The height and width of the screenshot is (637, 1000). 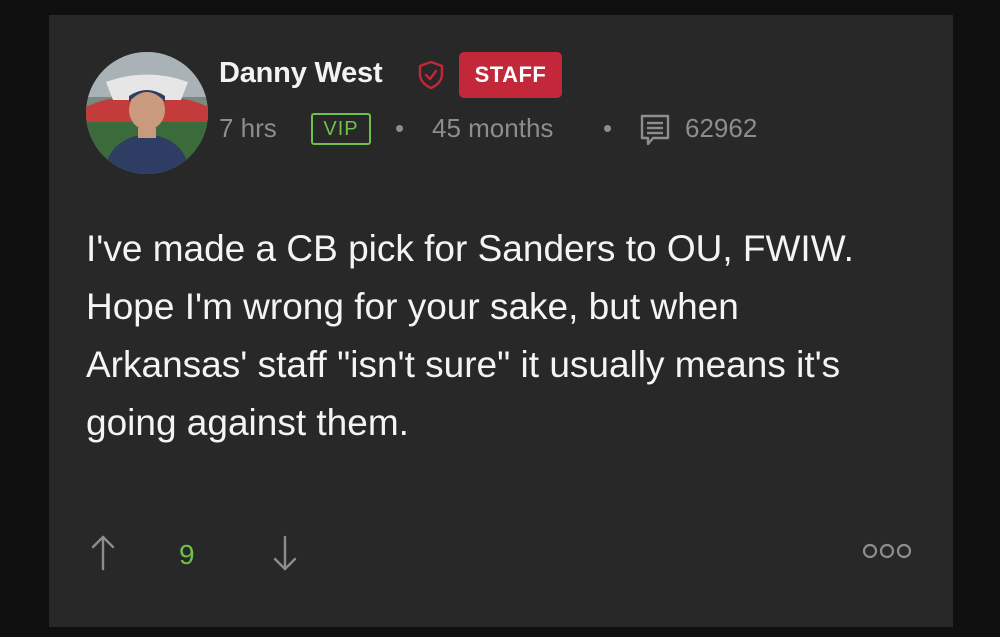 I want to click on arrow-down-icon, so click(x=285, y=553).